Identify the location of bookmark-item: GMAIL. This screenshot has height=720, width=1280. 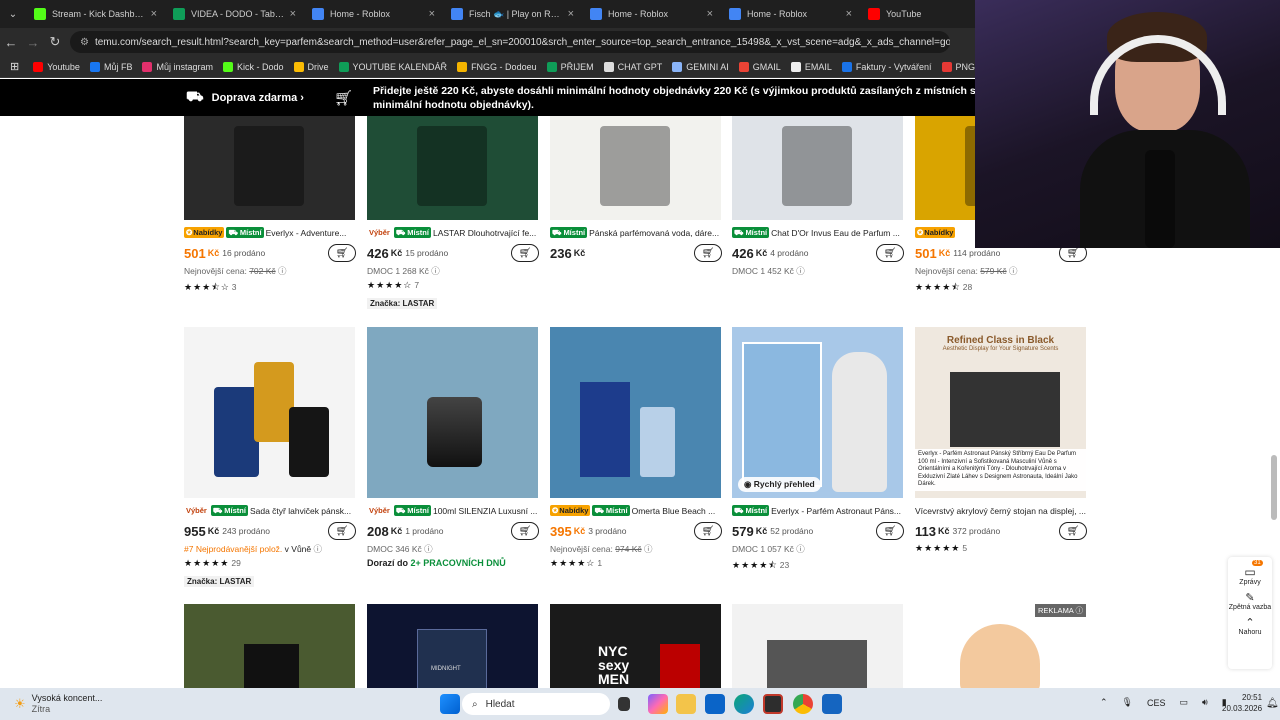
(759, 66).